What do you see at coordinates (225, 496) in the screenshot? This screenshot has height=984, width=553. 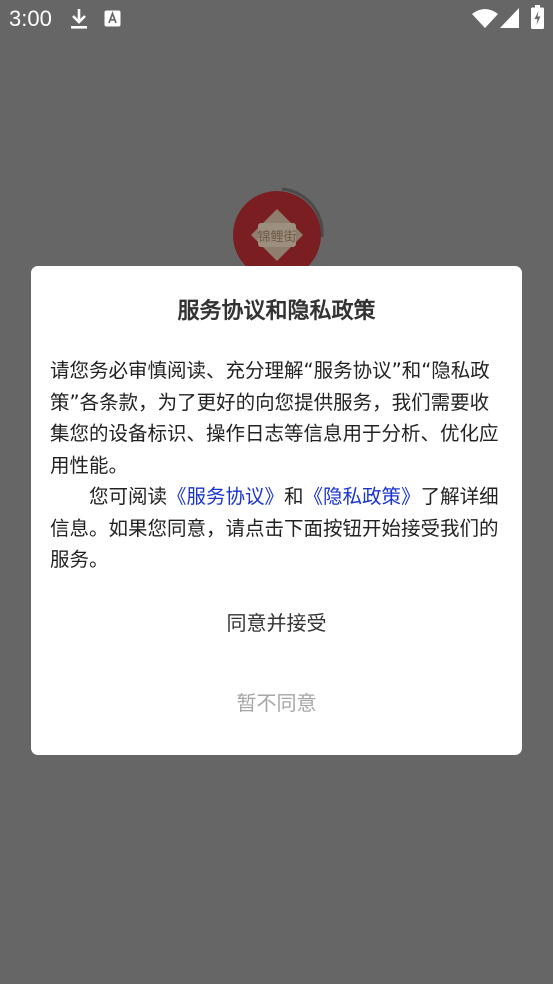 I see `service-agreement-link: 《服务协议》` at bounding box center [225, 496].